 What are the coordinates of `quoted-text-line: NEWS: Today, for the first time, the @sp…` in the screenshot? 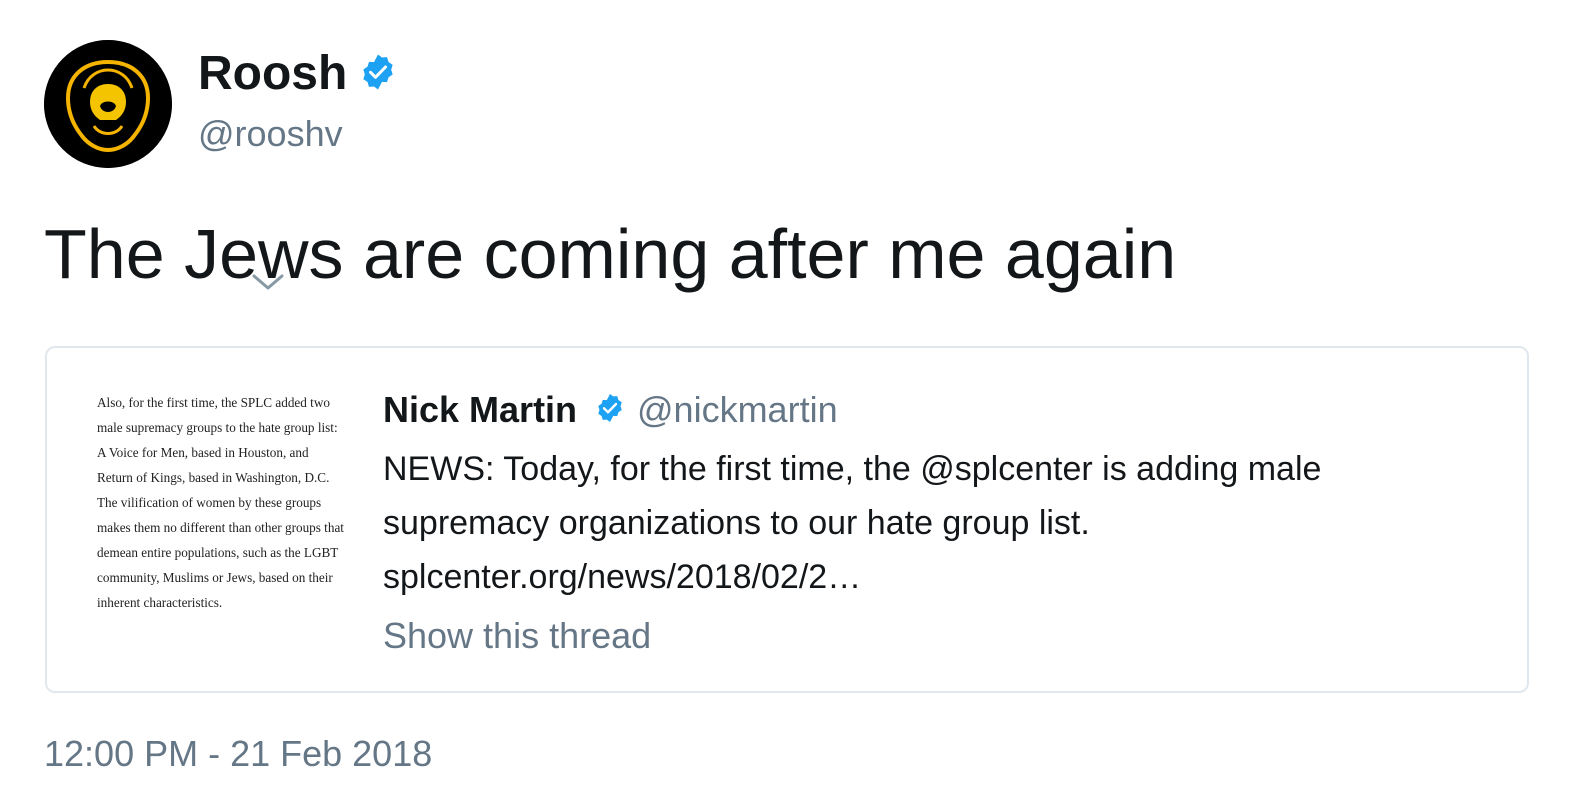 It's located at (852, 469).